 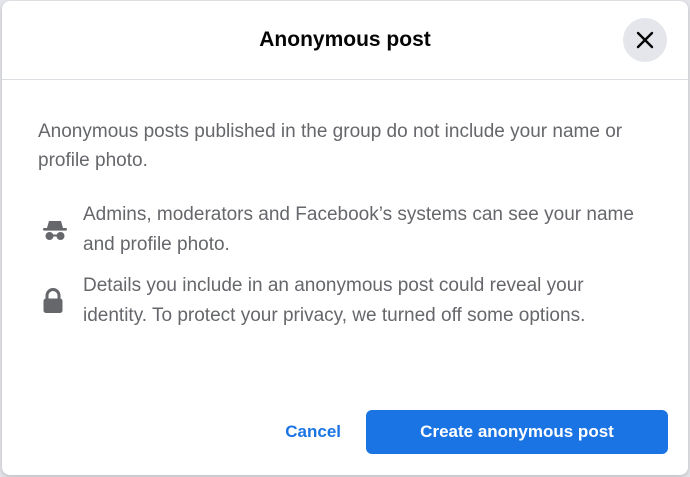 I want to click on dialog-title: Anonymous post, so click(x=345, y=39).